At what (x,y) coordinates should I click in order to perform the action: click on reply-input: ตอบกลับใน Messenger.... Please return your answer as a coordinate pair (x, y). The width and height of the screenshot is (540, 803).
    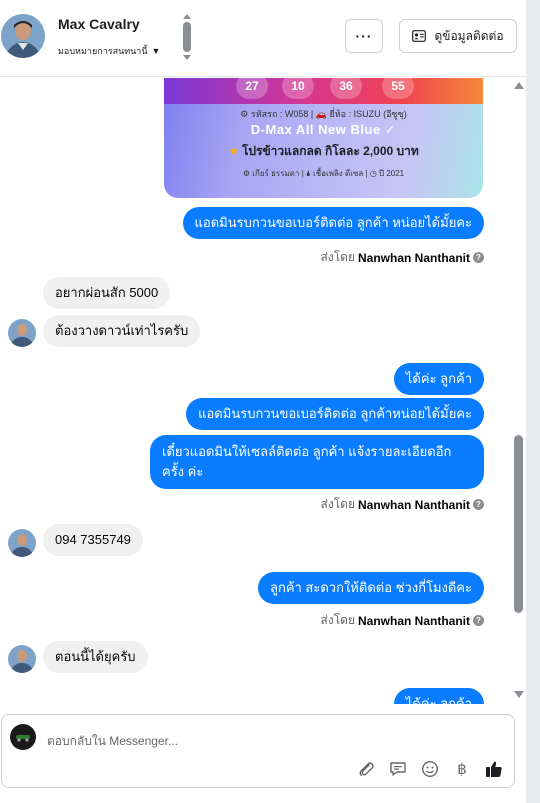
    Looking at the image, I should click on (112, 741).